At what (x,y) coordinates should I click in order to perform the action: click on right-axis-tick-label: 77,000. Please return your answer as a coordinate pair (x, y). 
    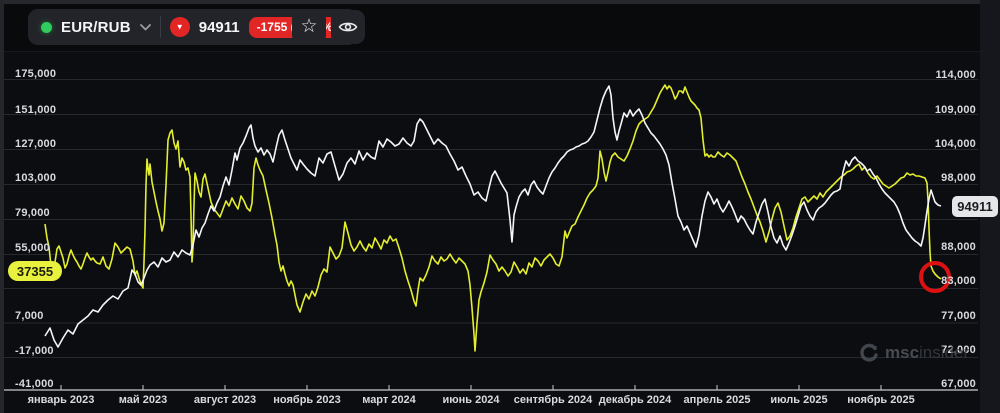
    Looking at the image, I should click on (958, 316).